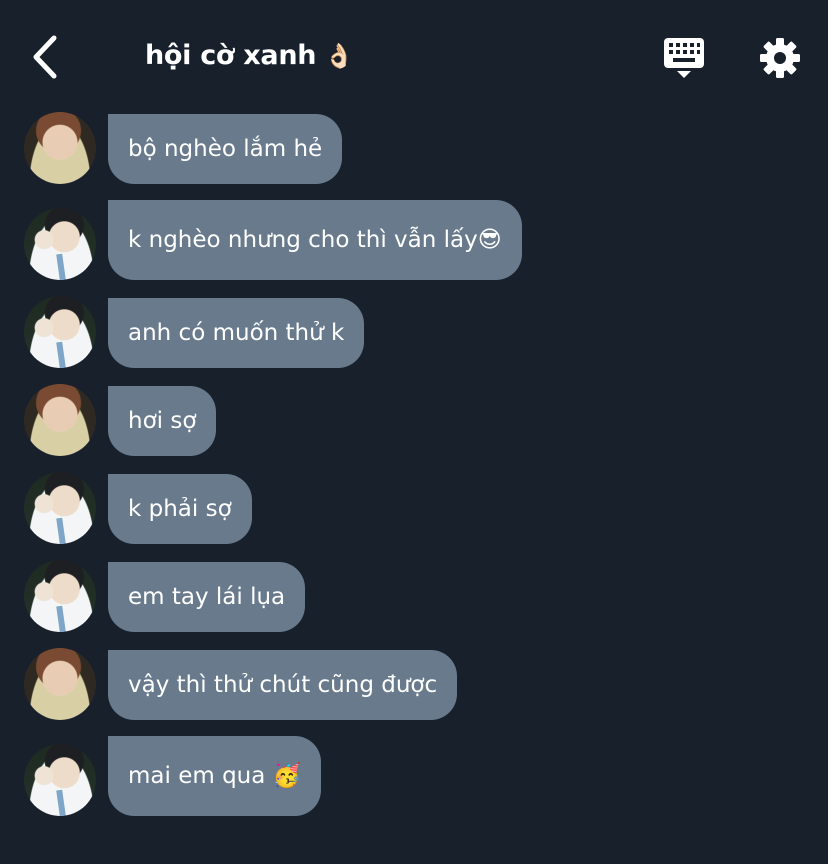 The image size is (828, 864). I want to click on settings-button, so click(780, 58).